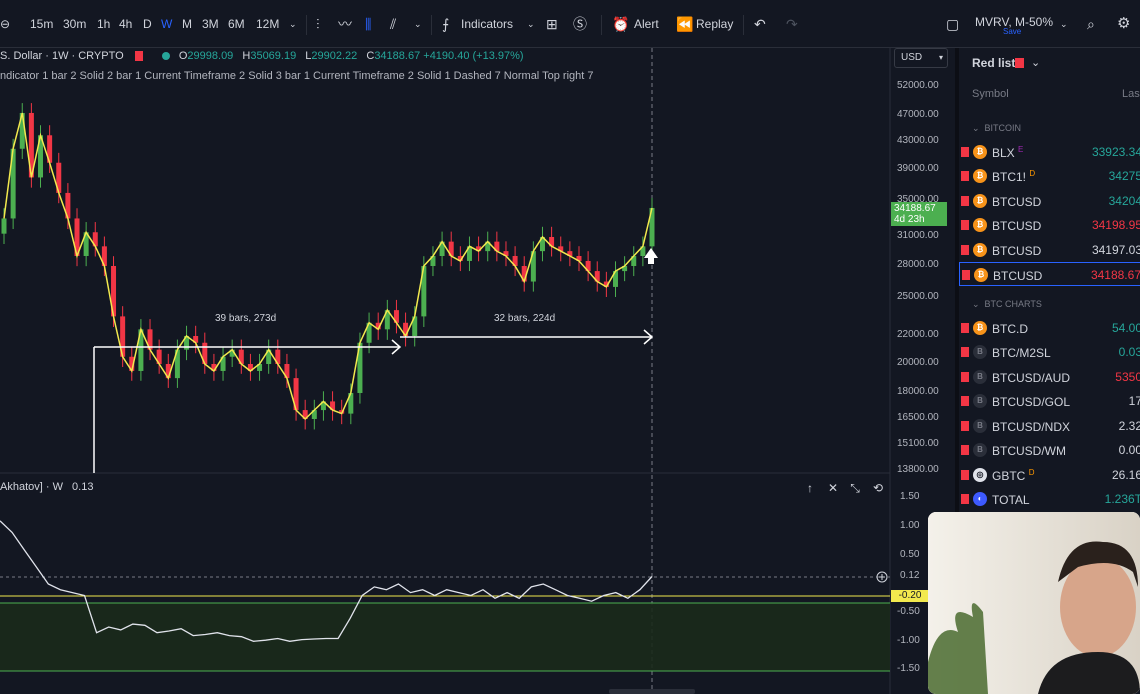  What do you see at coordinates (792, 24) in the screenshot?
I see `redo-icon: ↷` at bounding box center [792, 24].